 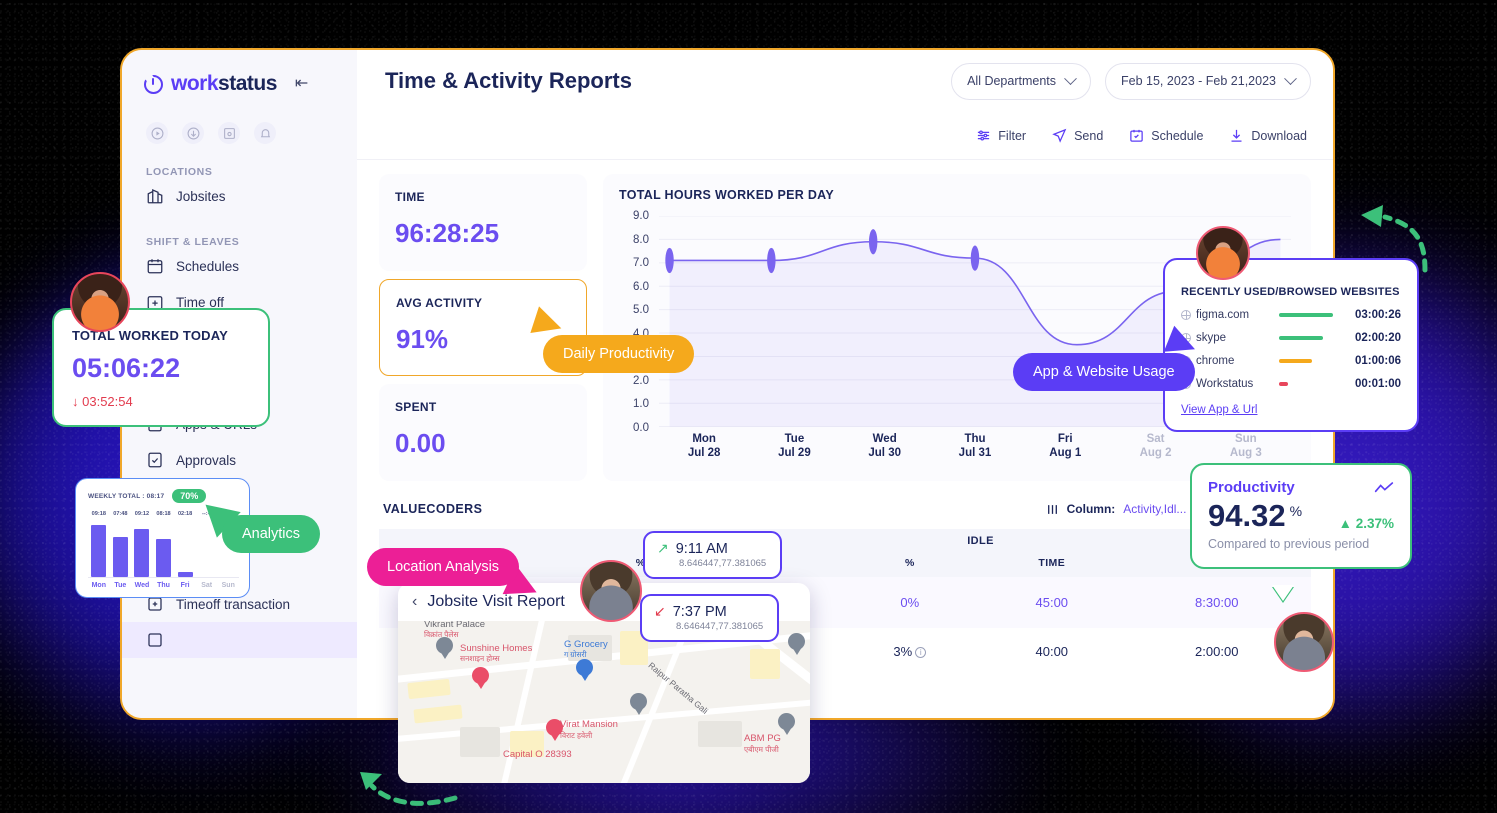 I want to click on brand-text-first: work, so click(x=195, y=83).